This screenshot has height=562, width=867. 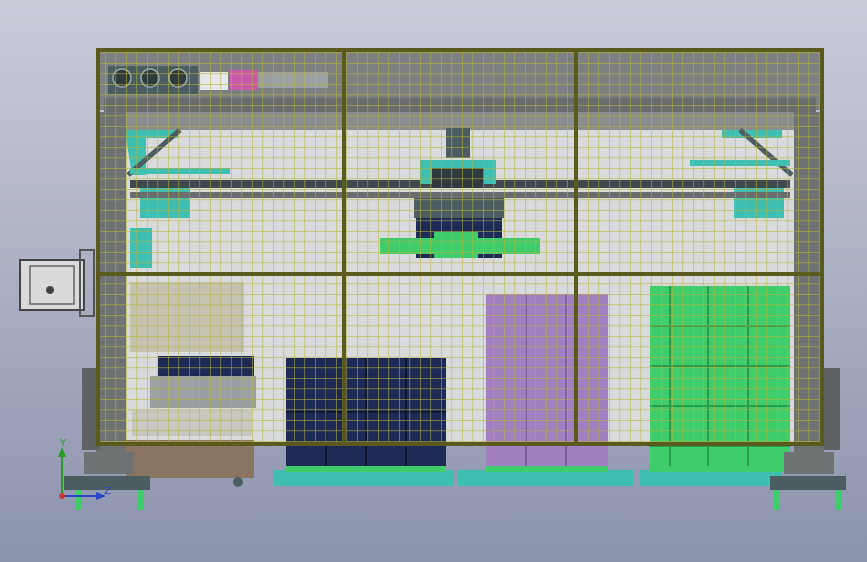 What do you see at coordinates (57, 283) in the screenshot?
I see `control-box` at bounding box center [57, 283].